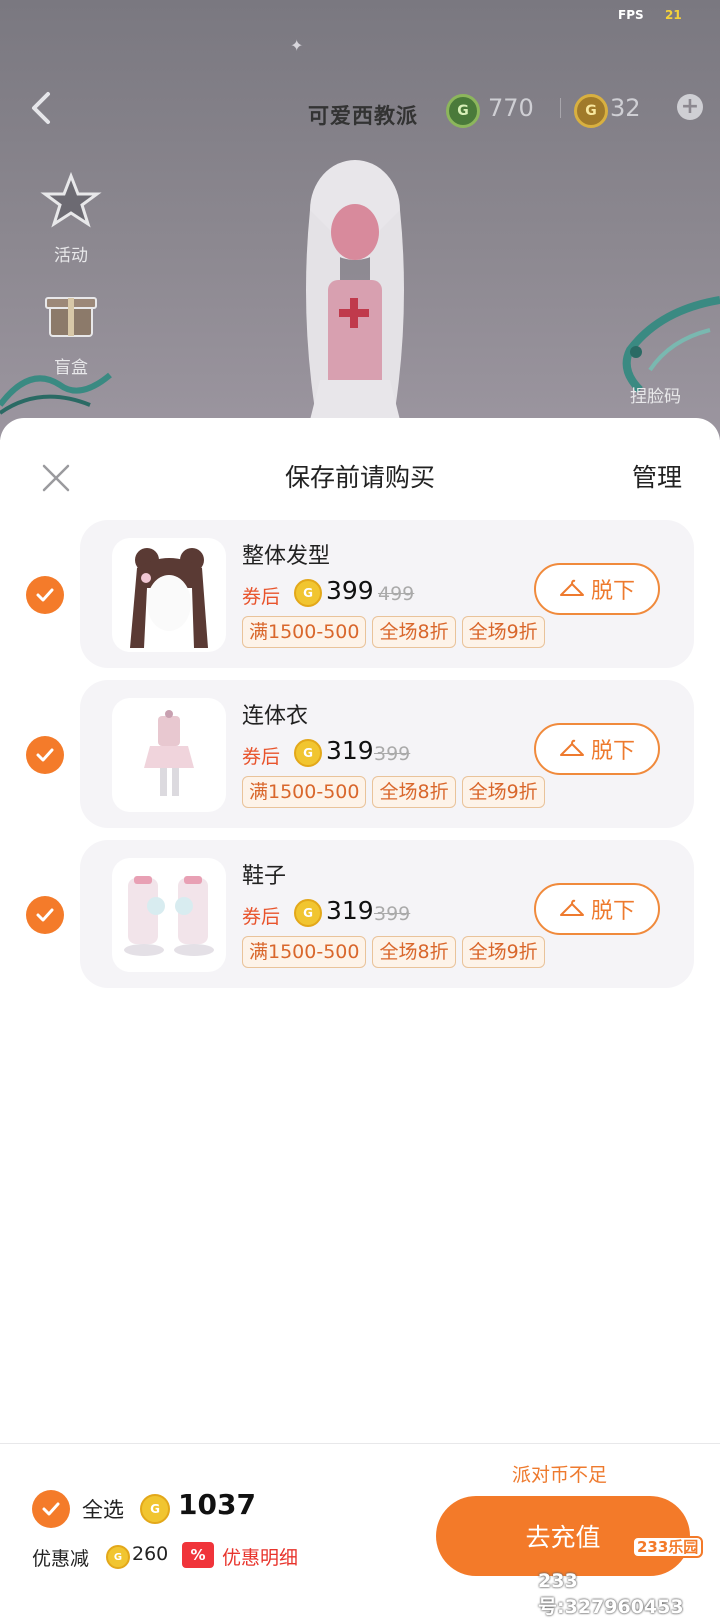 The width and height of the screenshot is (720, 1619). What do you see at coordinates (71, 317) in the screenshot?
I see `gift-box-icon` at bounding box center [71, 317].